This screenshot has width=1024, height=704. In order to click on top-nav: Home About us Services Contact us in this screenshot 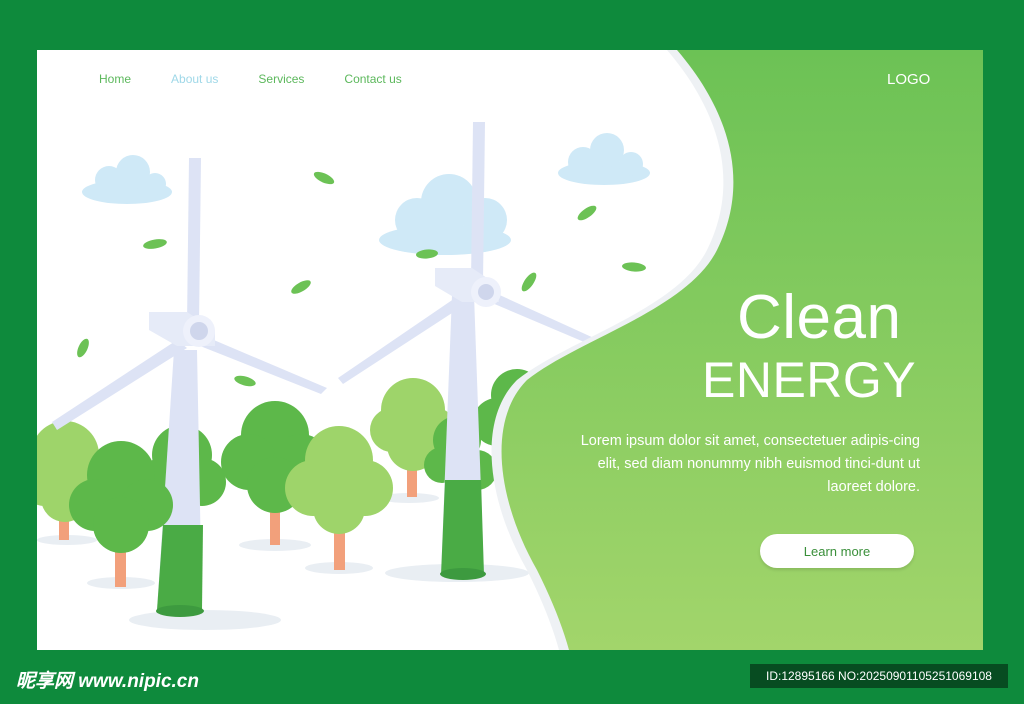, I will do `click(270, 79)`.